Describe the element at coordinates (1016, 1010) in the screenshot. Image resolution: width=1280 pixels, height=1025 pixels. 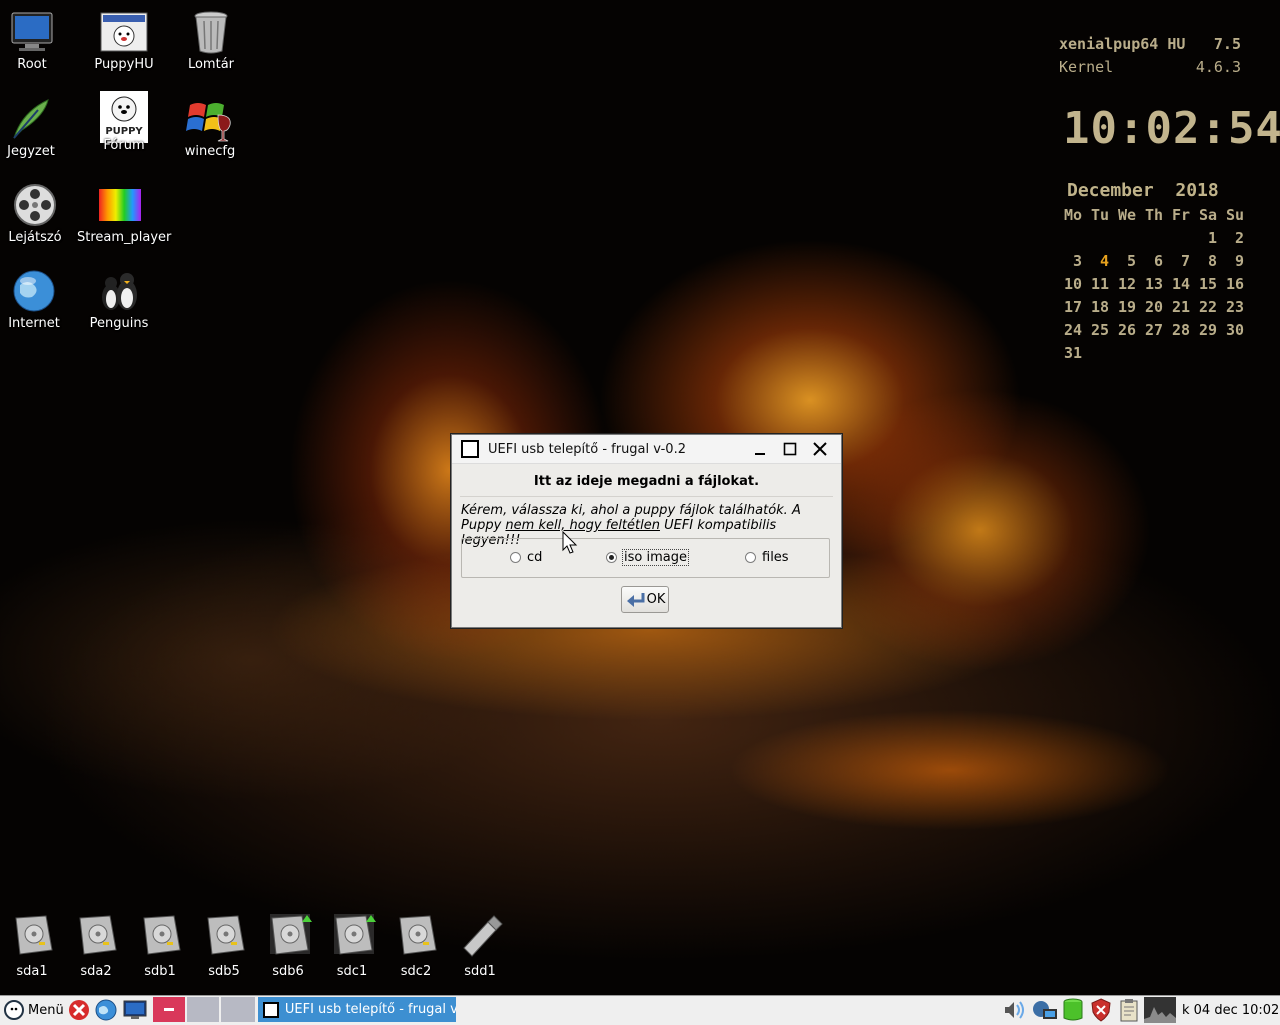
I see `volume-tray` at that location.